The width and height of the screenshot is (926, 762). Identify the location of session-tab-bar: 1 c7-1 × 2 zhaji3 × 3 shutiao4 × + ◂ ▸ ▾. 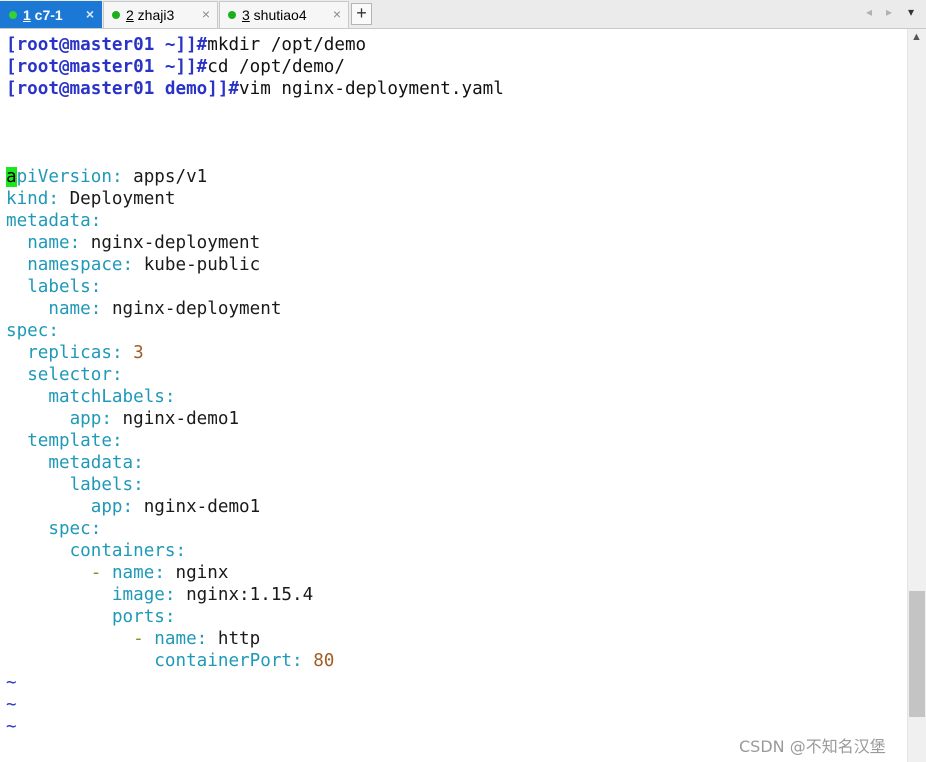
(463, 14).